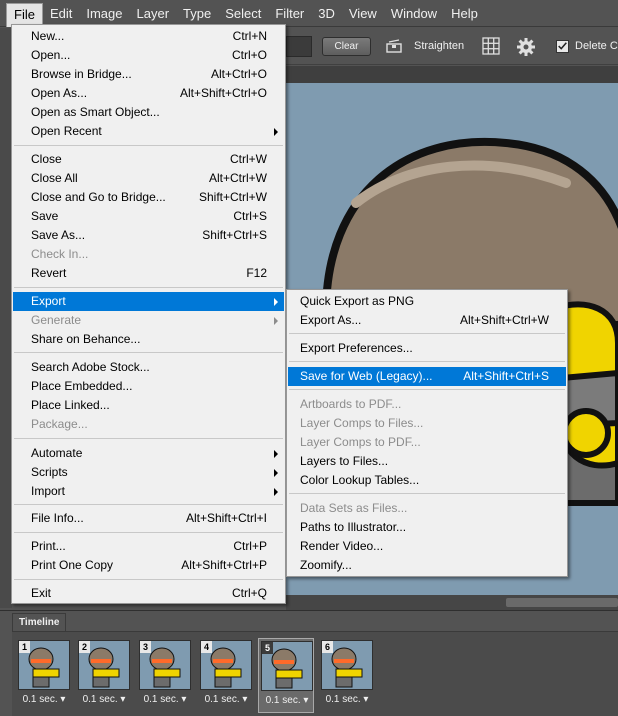 The width and height of the screenshot is (618, 716). Describe the element at coordinates (104, 13) in the screenshot. I see `menu-image: Image` at that location.